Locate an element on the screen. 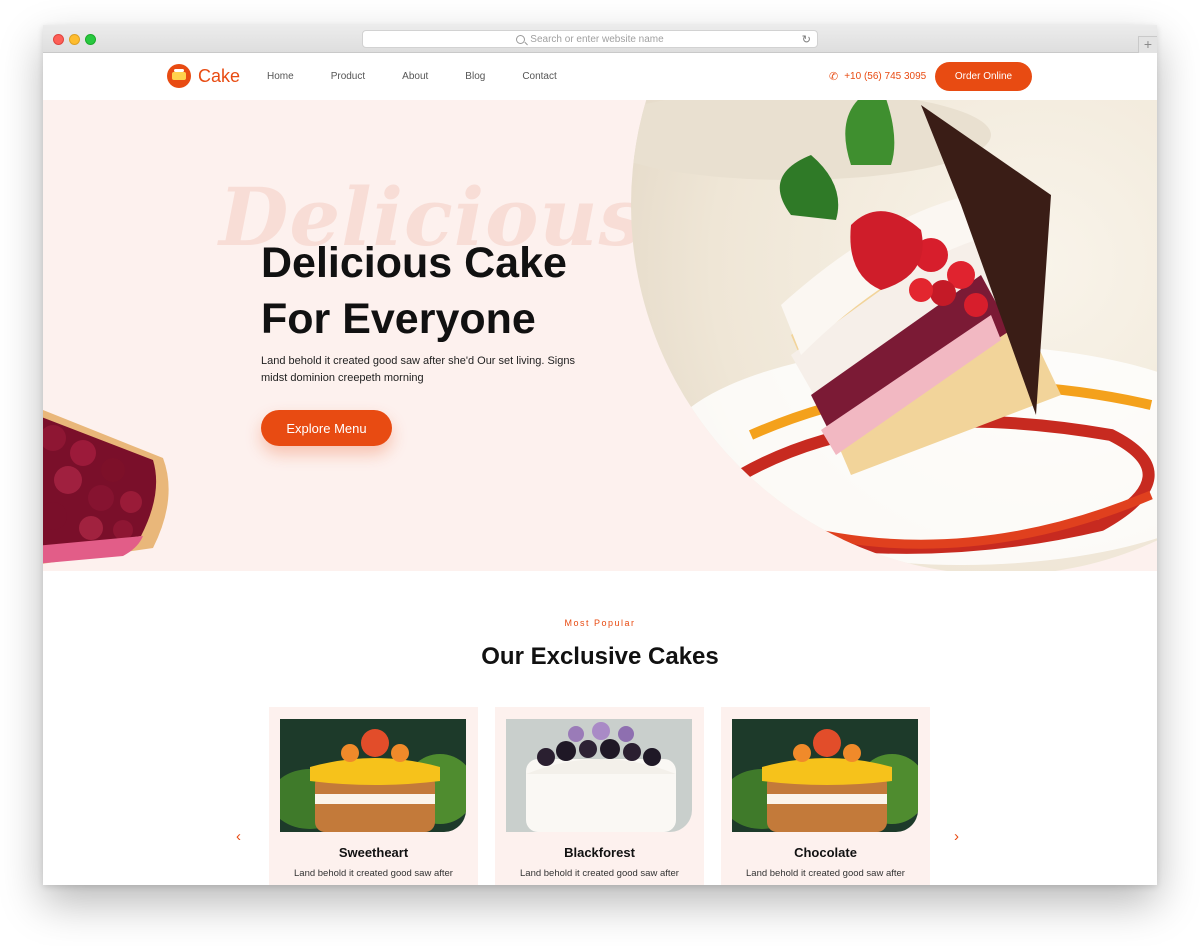 The width and height of the screenshot is (1200, 946). section-kicker: Most Popular is located at coordinates (600, 623).